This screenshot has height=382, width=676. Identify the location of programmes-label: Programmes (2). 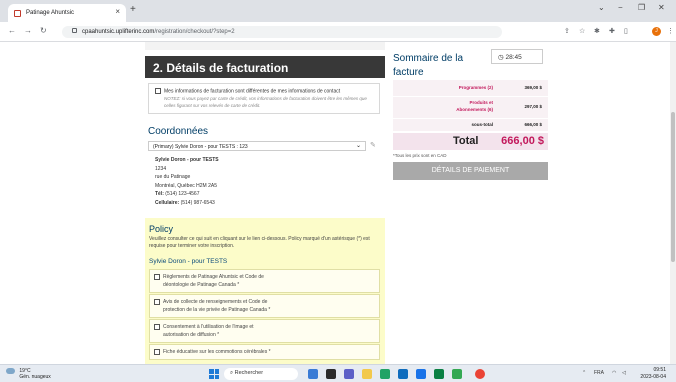
(475, 87).